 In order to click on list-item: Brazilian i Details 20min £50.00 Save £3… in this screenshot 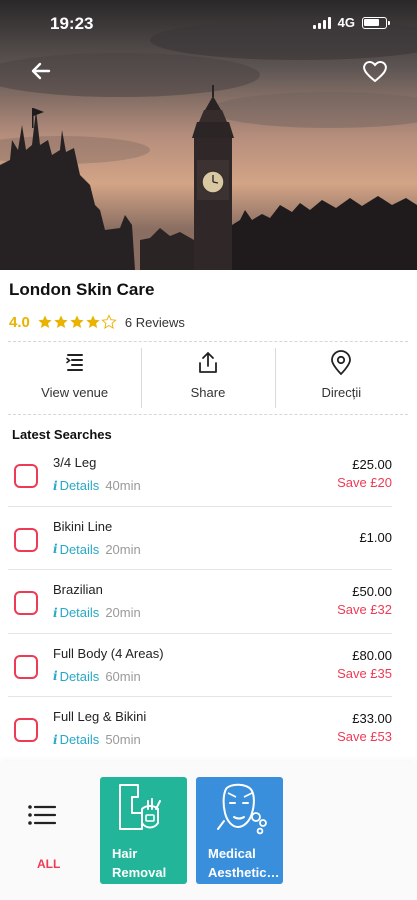, I will do `click(200, 602)`.